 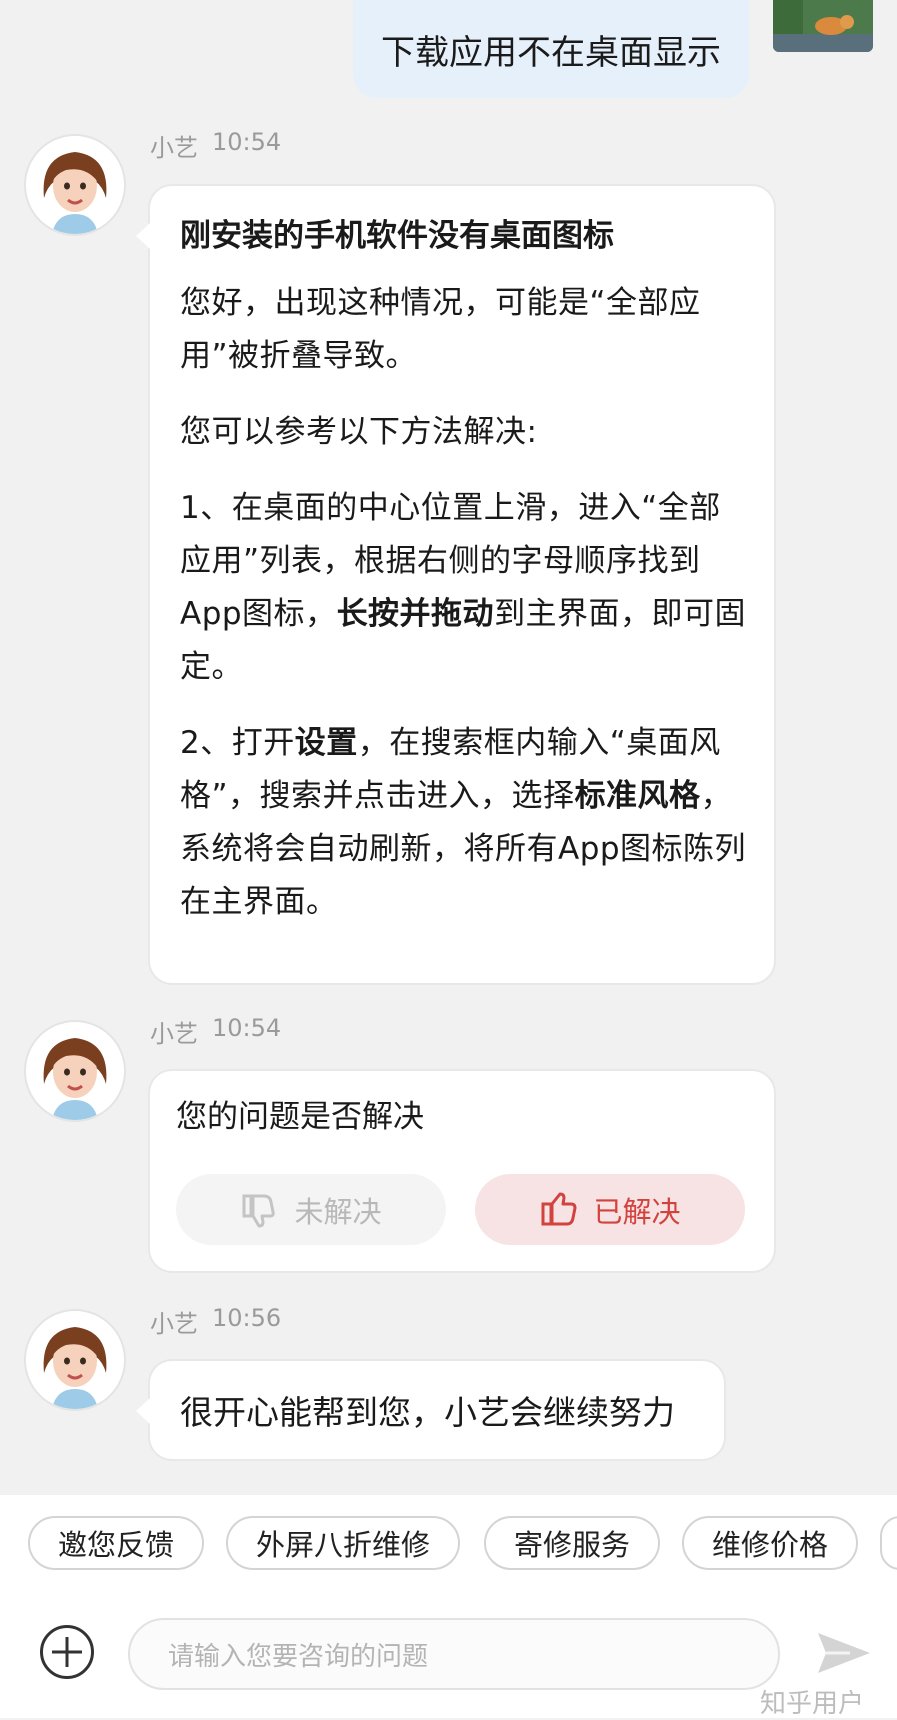 I want to click on plus-circle-icon, so click(x=67, y=1652).